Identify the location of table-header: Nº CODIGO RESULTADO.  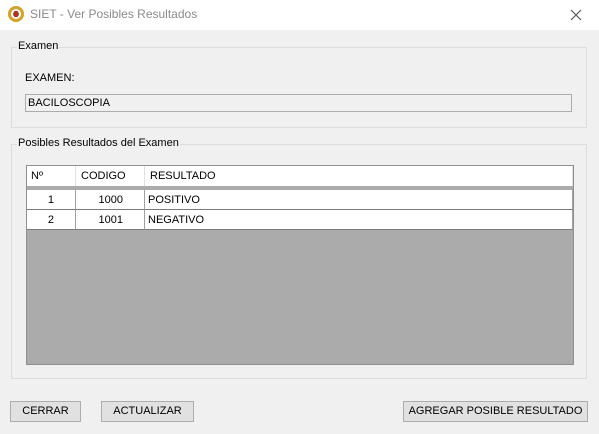
(300, 176).